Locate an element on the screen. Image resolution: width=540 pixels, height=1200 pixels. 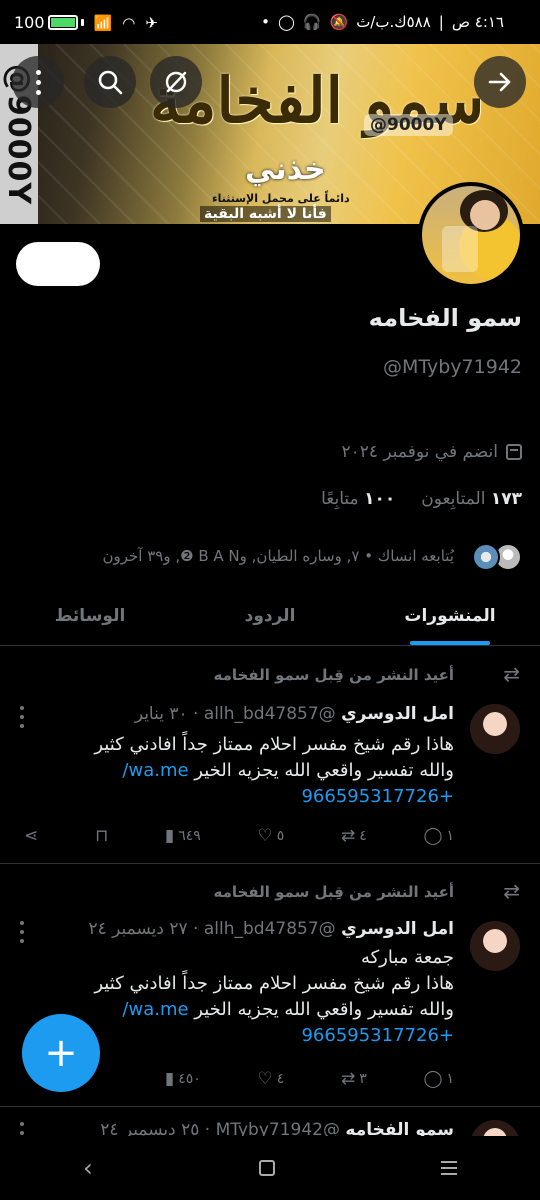
post-header: امل الدوسري @allh_bd47857 · ٣٠ يناير is located at coordinates (294, 714).